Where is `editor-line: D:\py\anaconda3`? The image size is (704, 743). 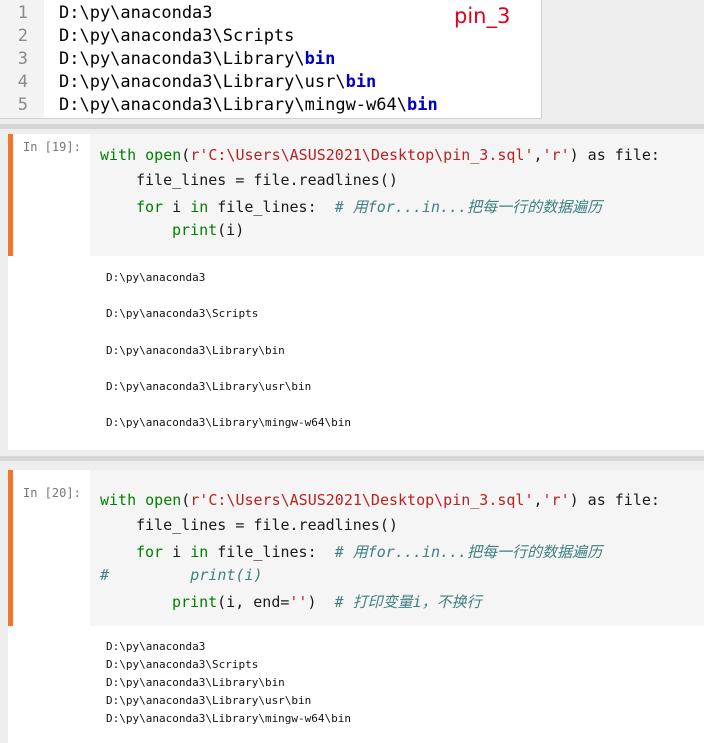
editor-line: D:\py\anaconda3 is located at coordinates (136, 13).